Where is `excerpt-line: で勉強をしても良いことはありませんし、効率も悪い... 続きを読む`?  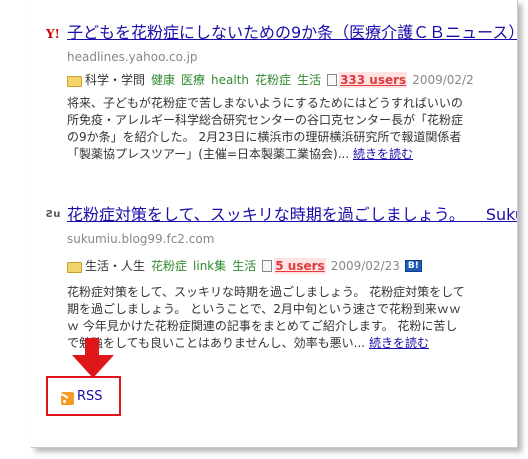 excerpt-line: で勉強をしても良いことはありませんし、効率も悪い... 続きを読む is located at coordinates (285, 343).